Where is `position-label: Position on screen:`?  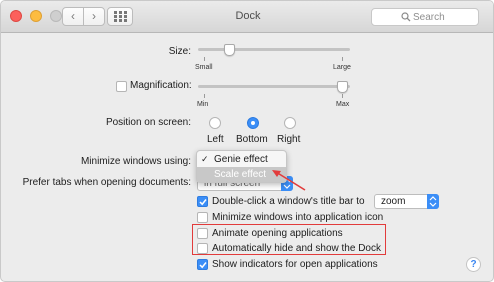 position-label: Position on screen: is located at coordinates (148, 122).